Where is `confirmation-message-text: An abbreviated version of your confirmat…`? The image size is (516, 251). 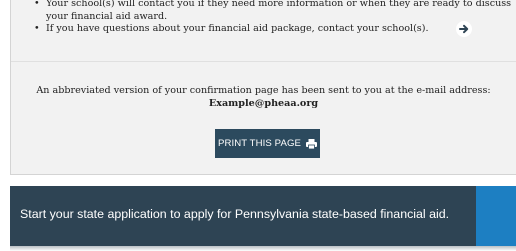
confirmation-message-text: An abbreviated version of your confirmat… is located at coordinates (263, 90).